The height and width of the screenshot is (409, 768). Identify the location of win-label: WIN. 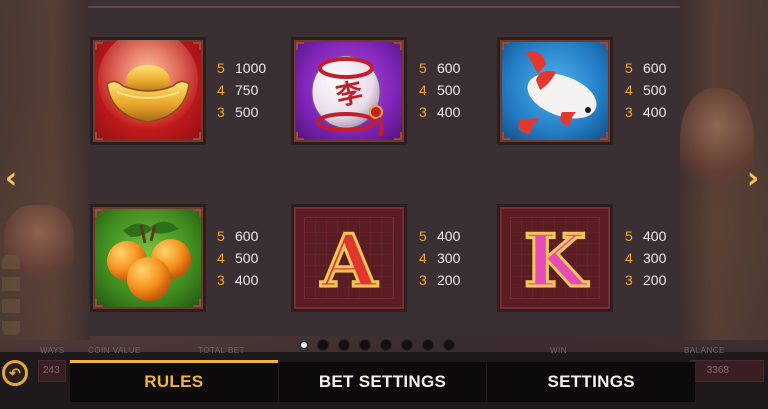
(559, 350).